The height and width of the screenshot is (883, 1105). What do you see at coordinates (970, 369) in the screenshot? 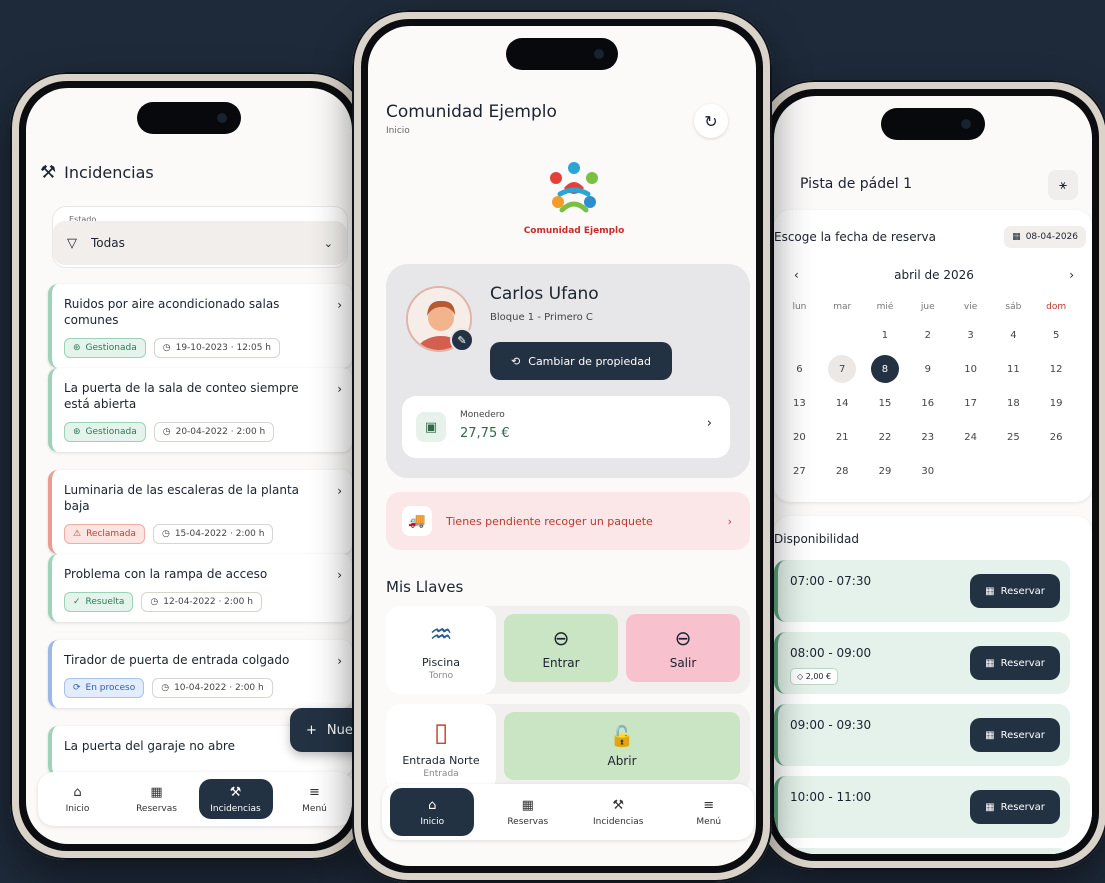
I see `calendar-day: 10` at bounding box center [970, 369].